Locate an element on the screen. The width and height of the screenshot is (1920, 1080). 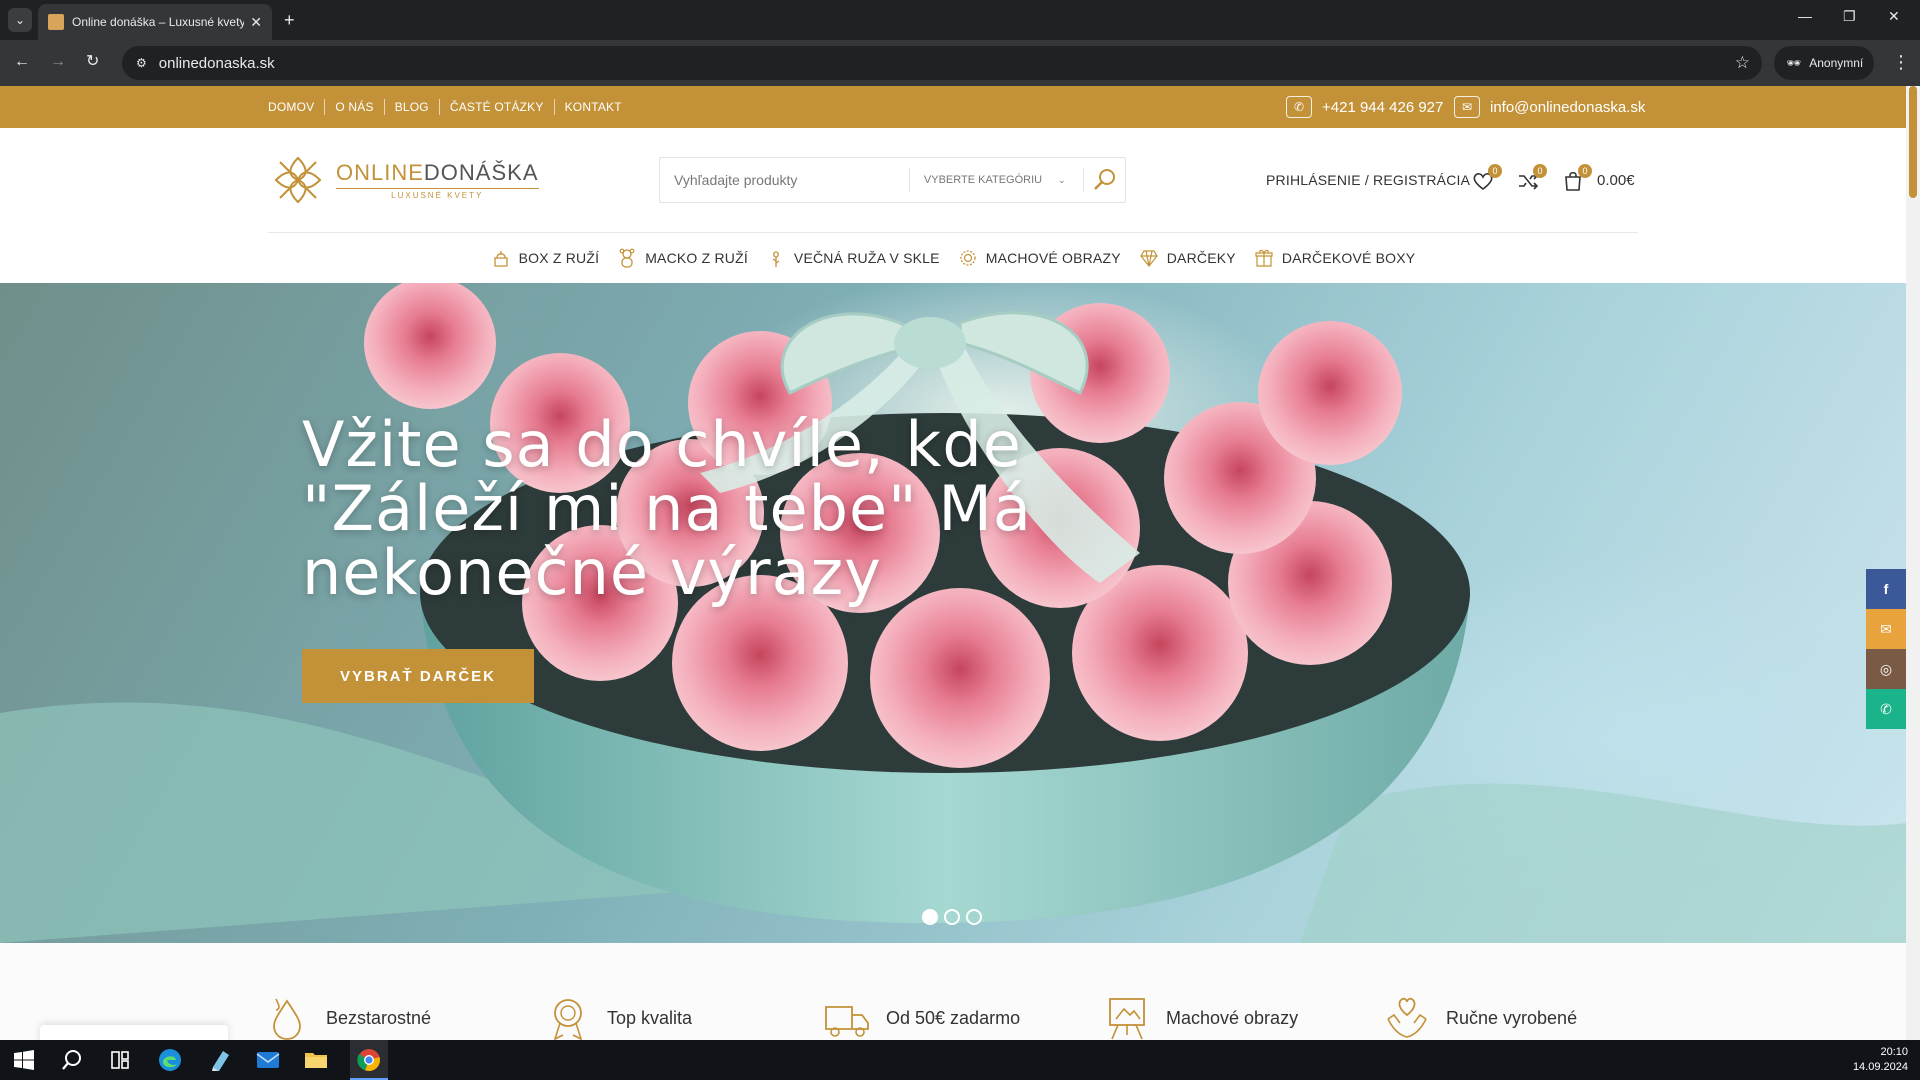
rose-box-icon is located at coordinates (500, 259).